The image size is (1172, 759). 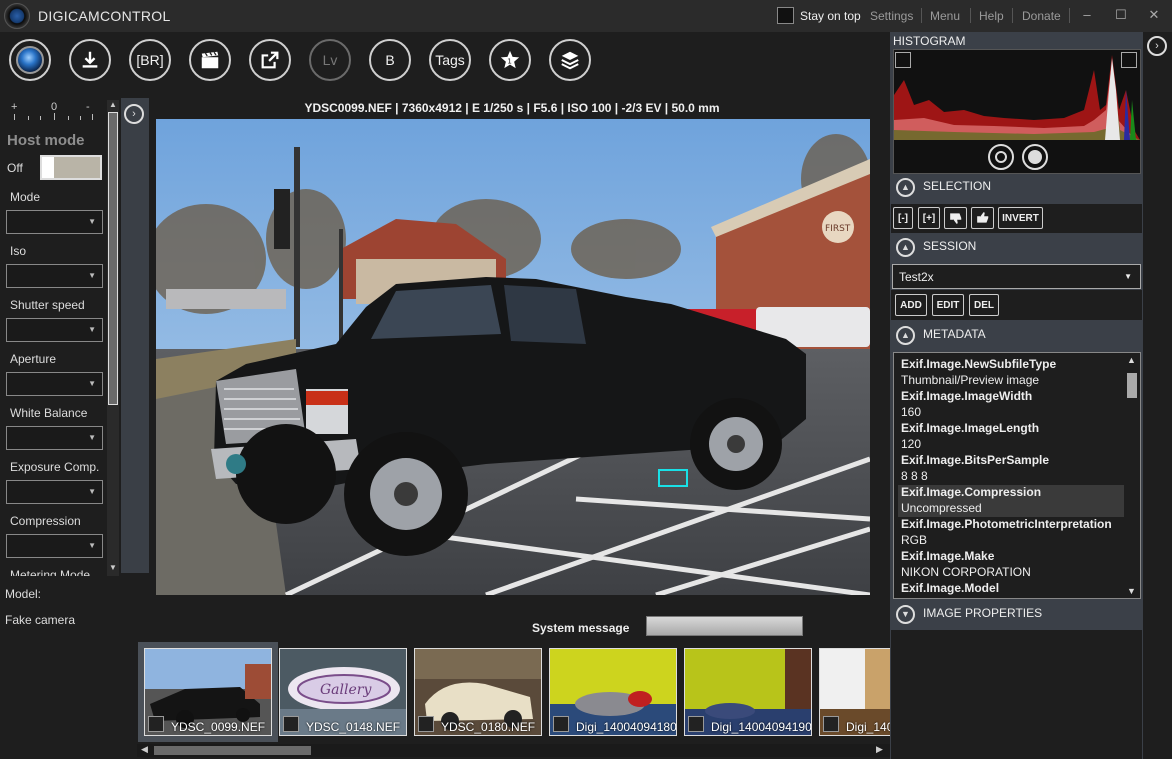 I want to click on deselect-button: [-], so click(x=903, y=218).